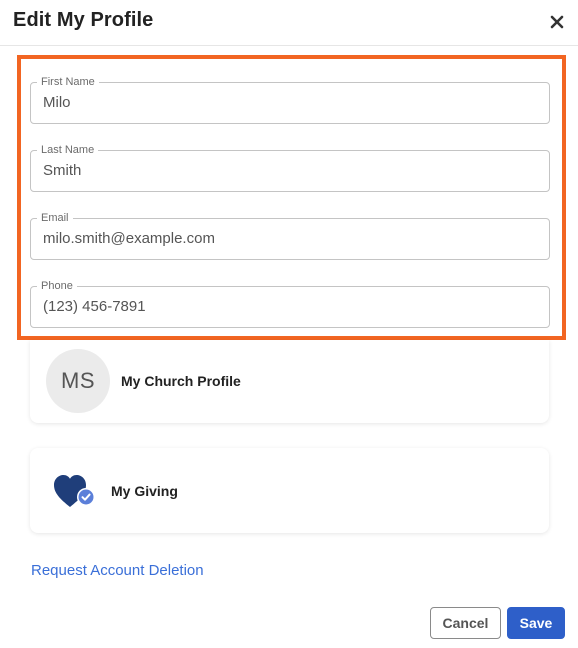 Image resolution: width=578 pixels, height=648 pixels. Describe the element at coordinates (74, 491) in the screenshot. I see `heart-check-icon` at that location.